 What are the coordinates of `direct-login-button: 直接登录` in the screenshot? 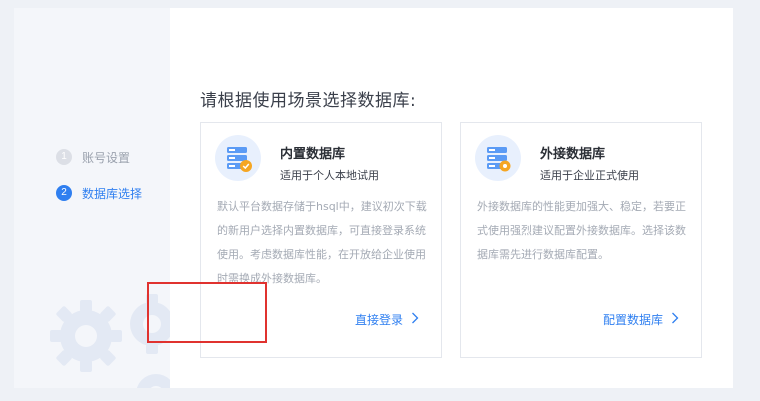 It's located at (387, 319).